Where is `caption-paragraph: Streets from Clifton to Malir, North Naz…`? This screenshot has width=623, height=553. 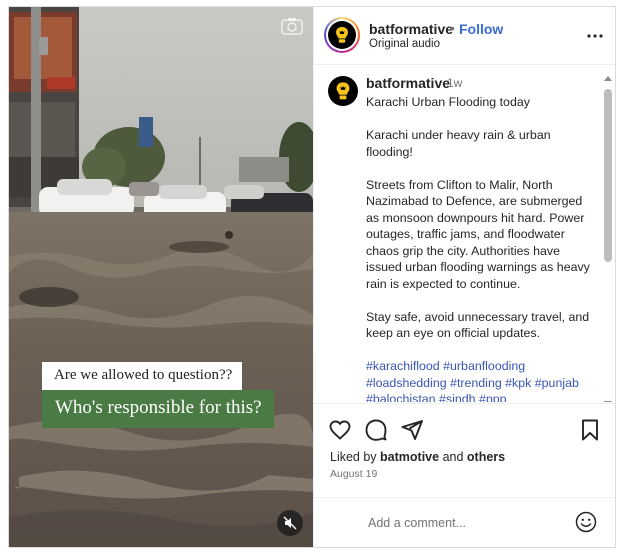 caption-paragraph: Streets from Clifton to Malir, North Naz… is located at coordinates (478, 234).